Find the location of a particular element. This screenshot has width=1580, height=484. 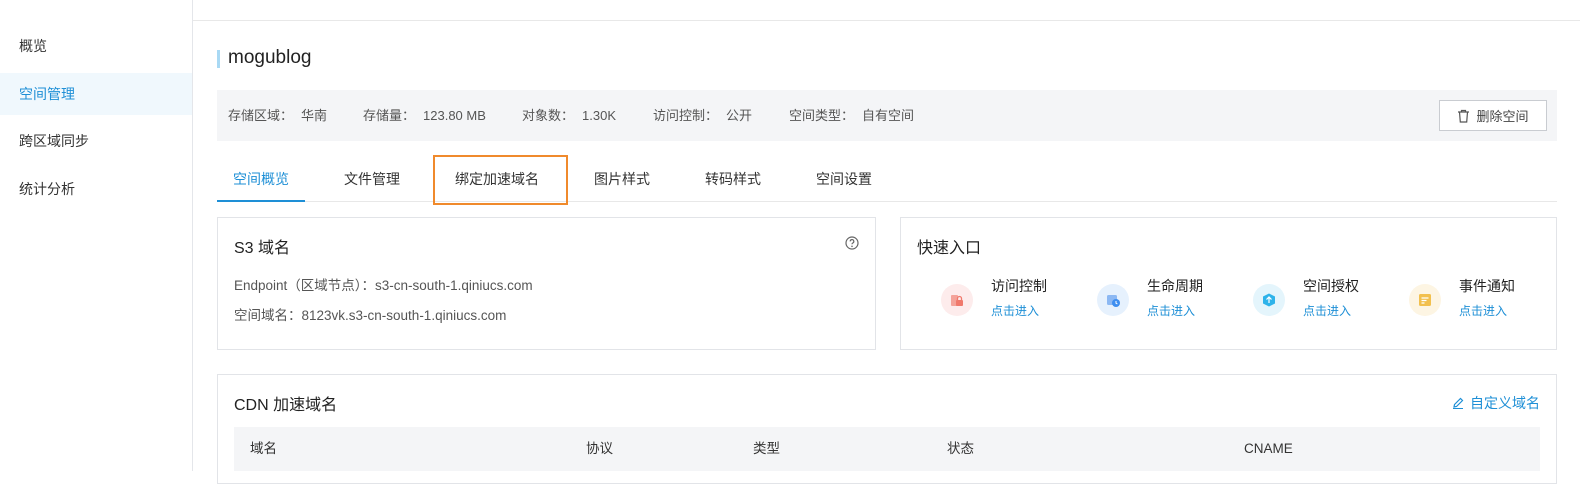

delete-bucket-button: 删除空间 is located at coordinates (1493, 115).